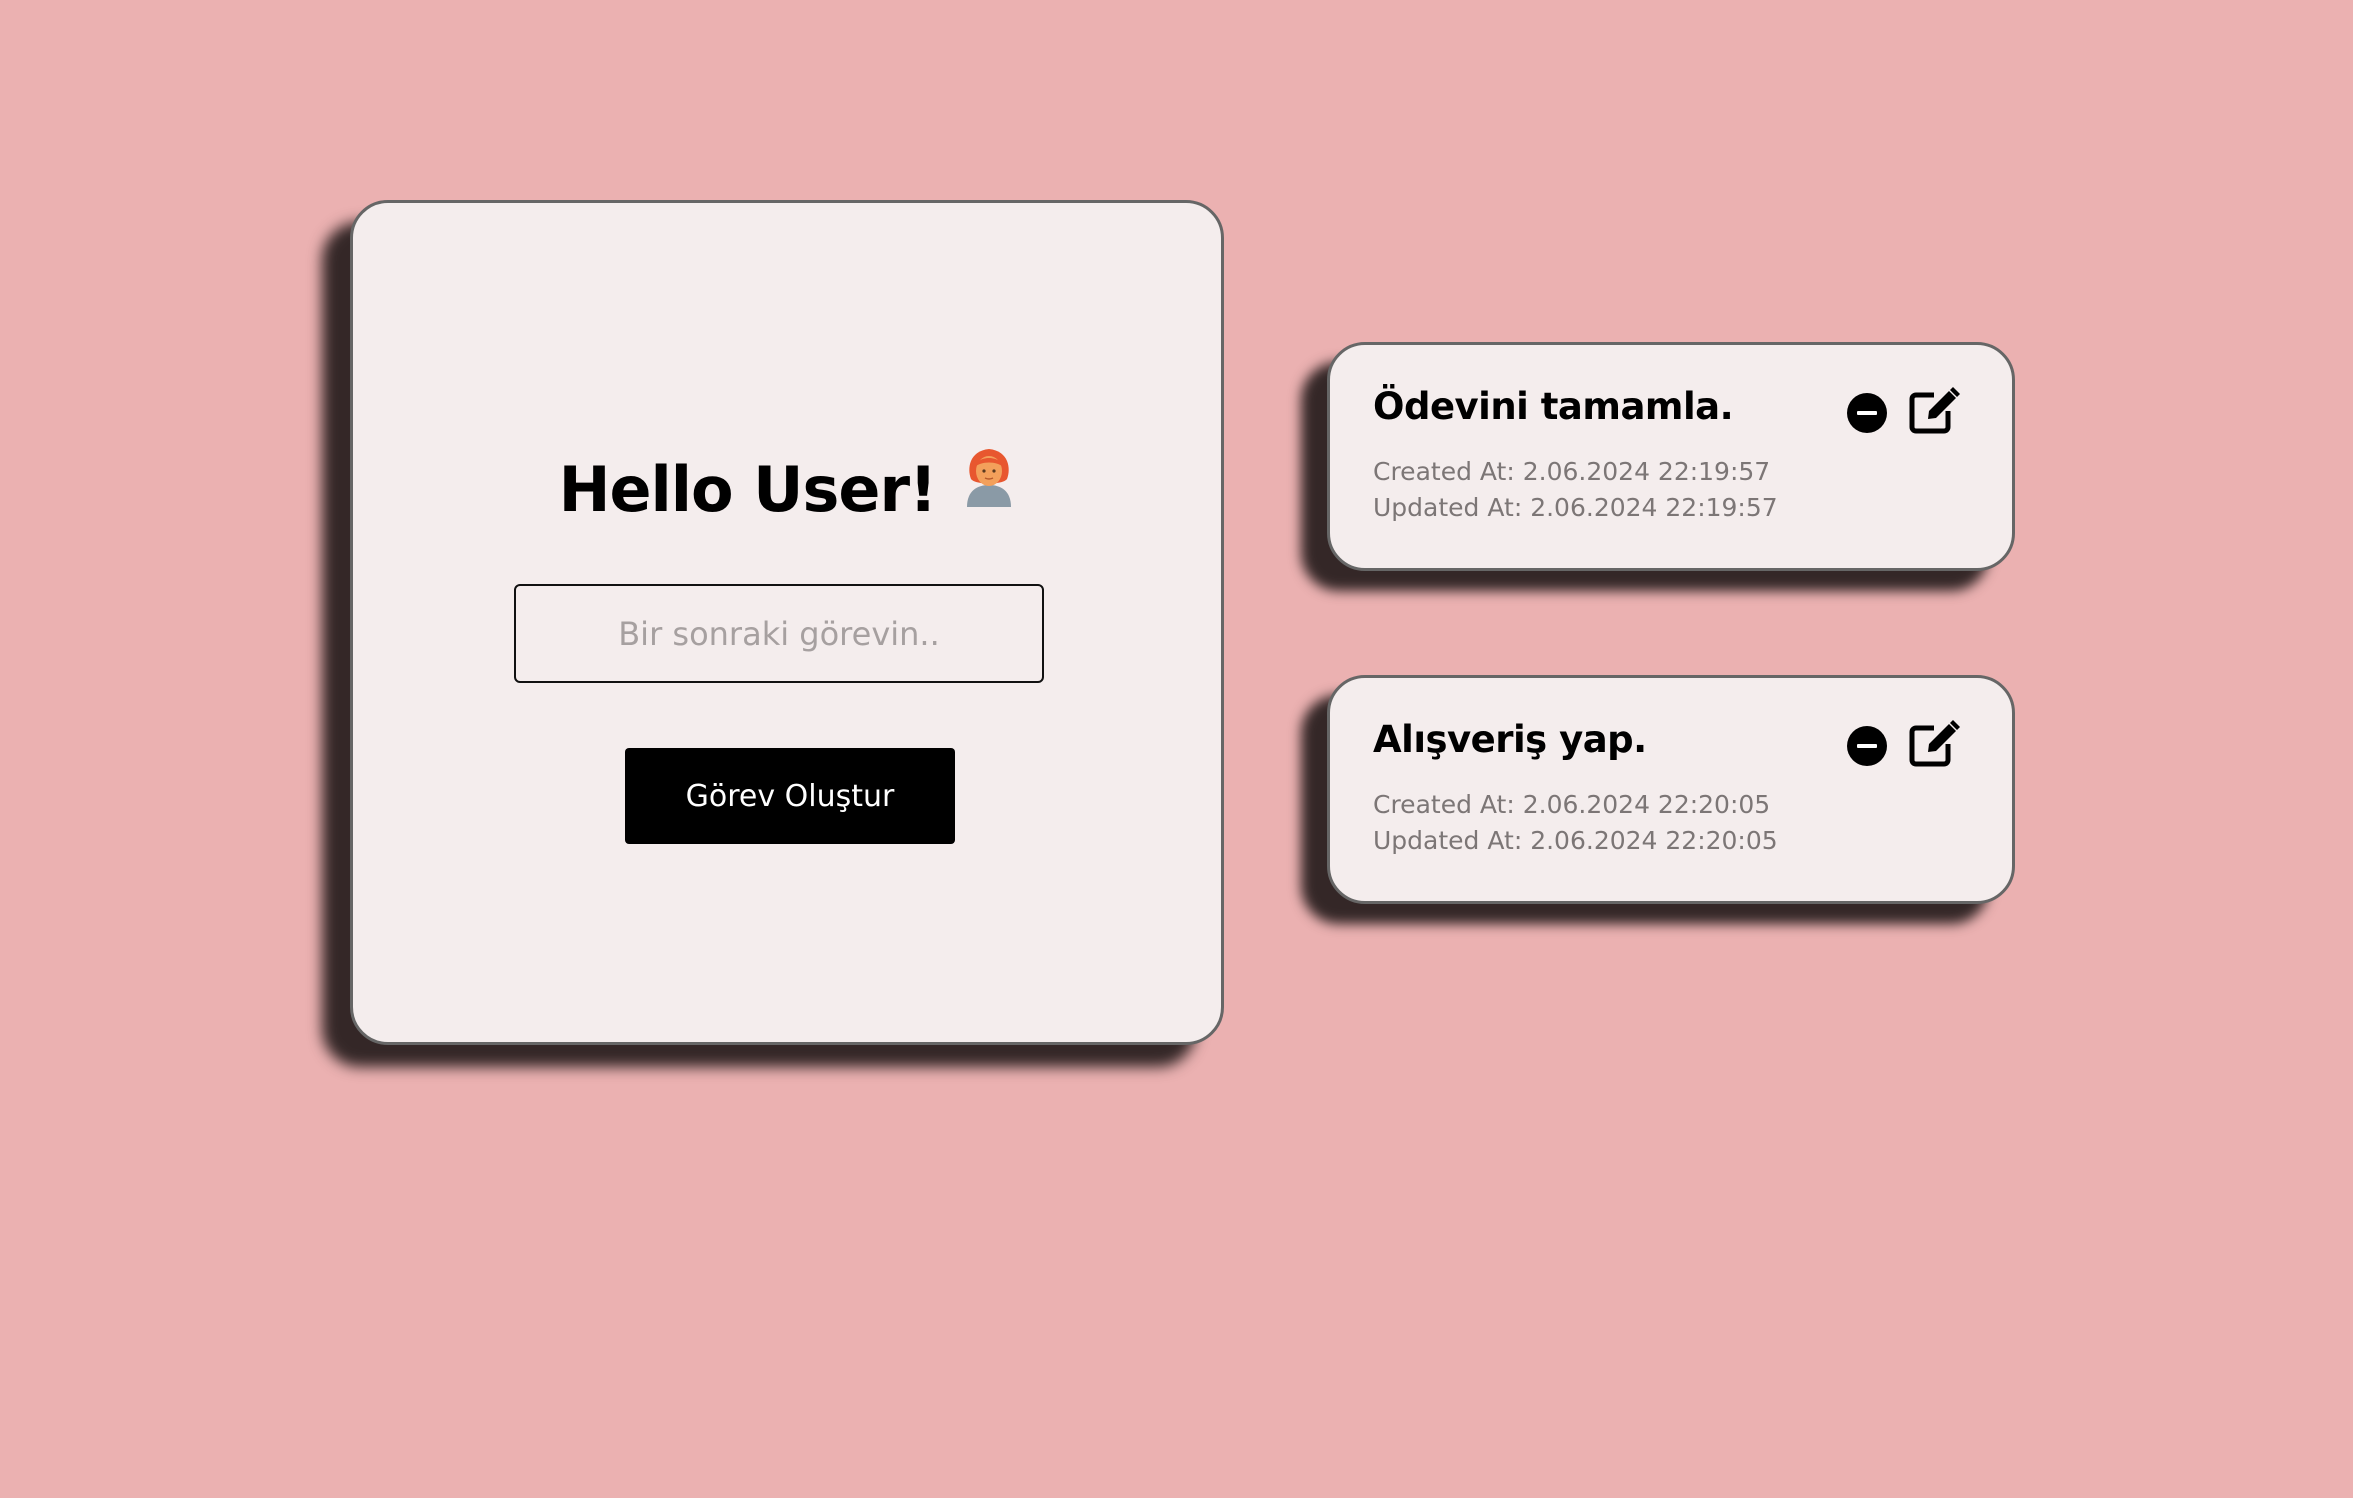  I want to click on updated-value: 2.06.2024 22:20:05, so click(1654, 840).